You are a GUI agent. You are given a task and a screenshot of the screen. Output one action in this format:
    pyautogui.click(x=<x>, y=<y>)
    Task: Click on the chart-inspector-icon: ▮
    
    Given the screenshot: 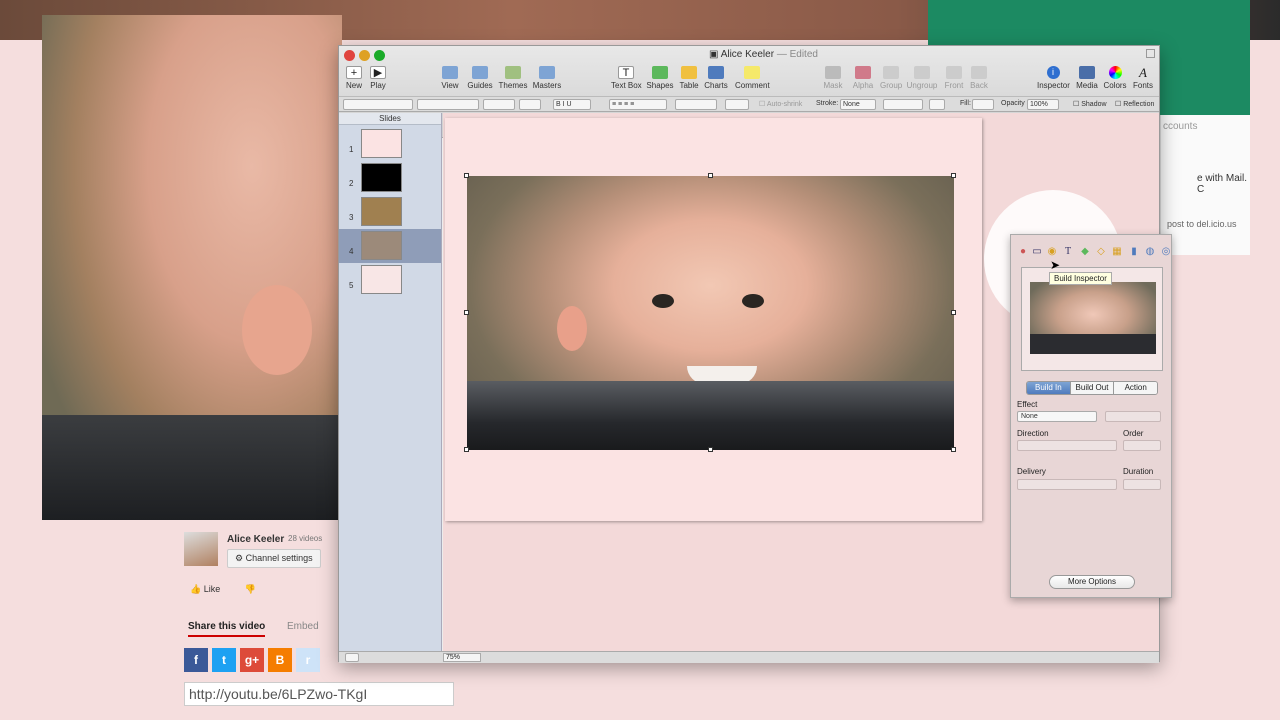 What is the action you would take?
    pyautogui.click(x=1134, y=252)
    